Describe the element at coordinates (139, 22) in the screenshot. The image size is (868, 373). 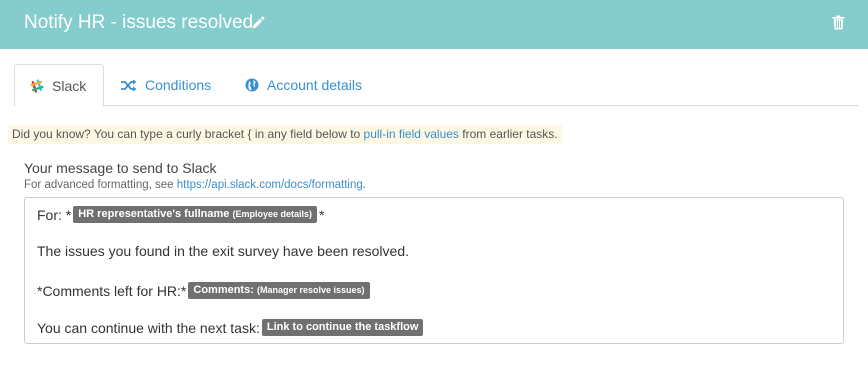
I see `task-title: Notify HR - issues resolved` at that location.